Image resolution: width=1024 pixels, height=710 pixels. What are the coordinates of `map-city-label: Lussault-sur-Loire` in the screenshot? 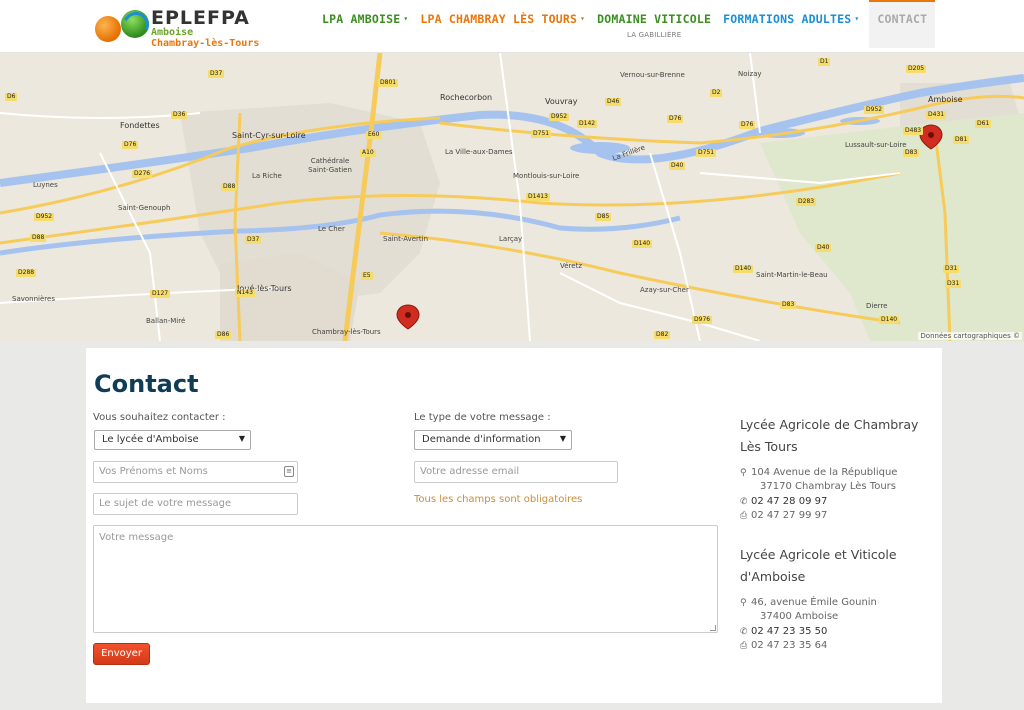 It's located at (876, 145).